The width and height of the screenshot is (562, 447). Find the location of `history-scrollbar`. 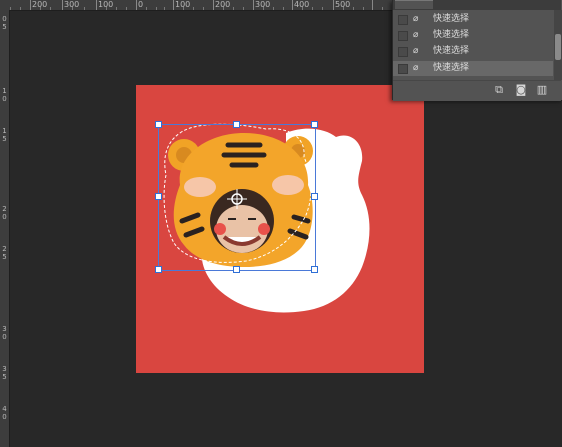

history-scrollbar is located at coordinates (558, 45).